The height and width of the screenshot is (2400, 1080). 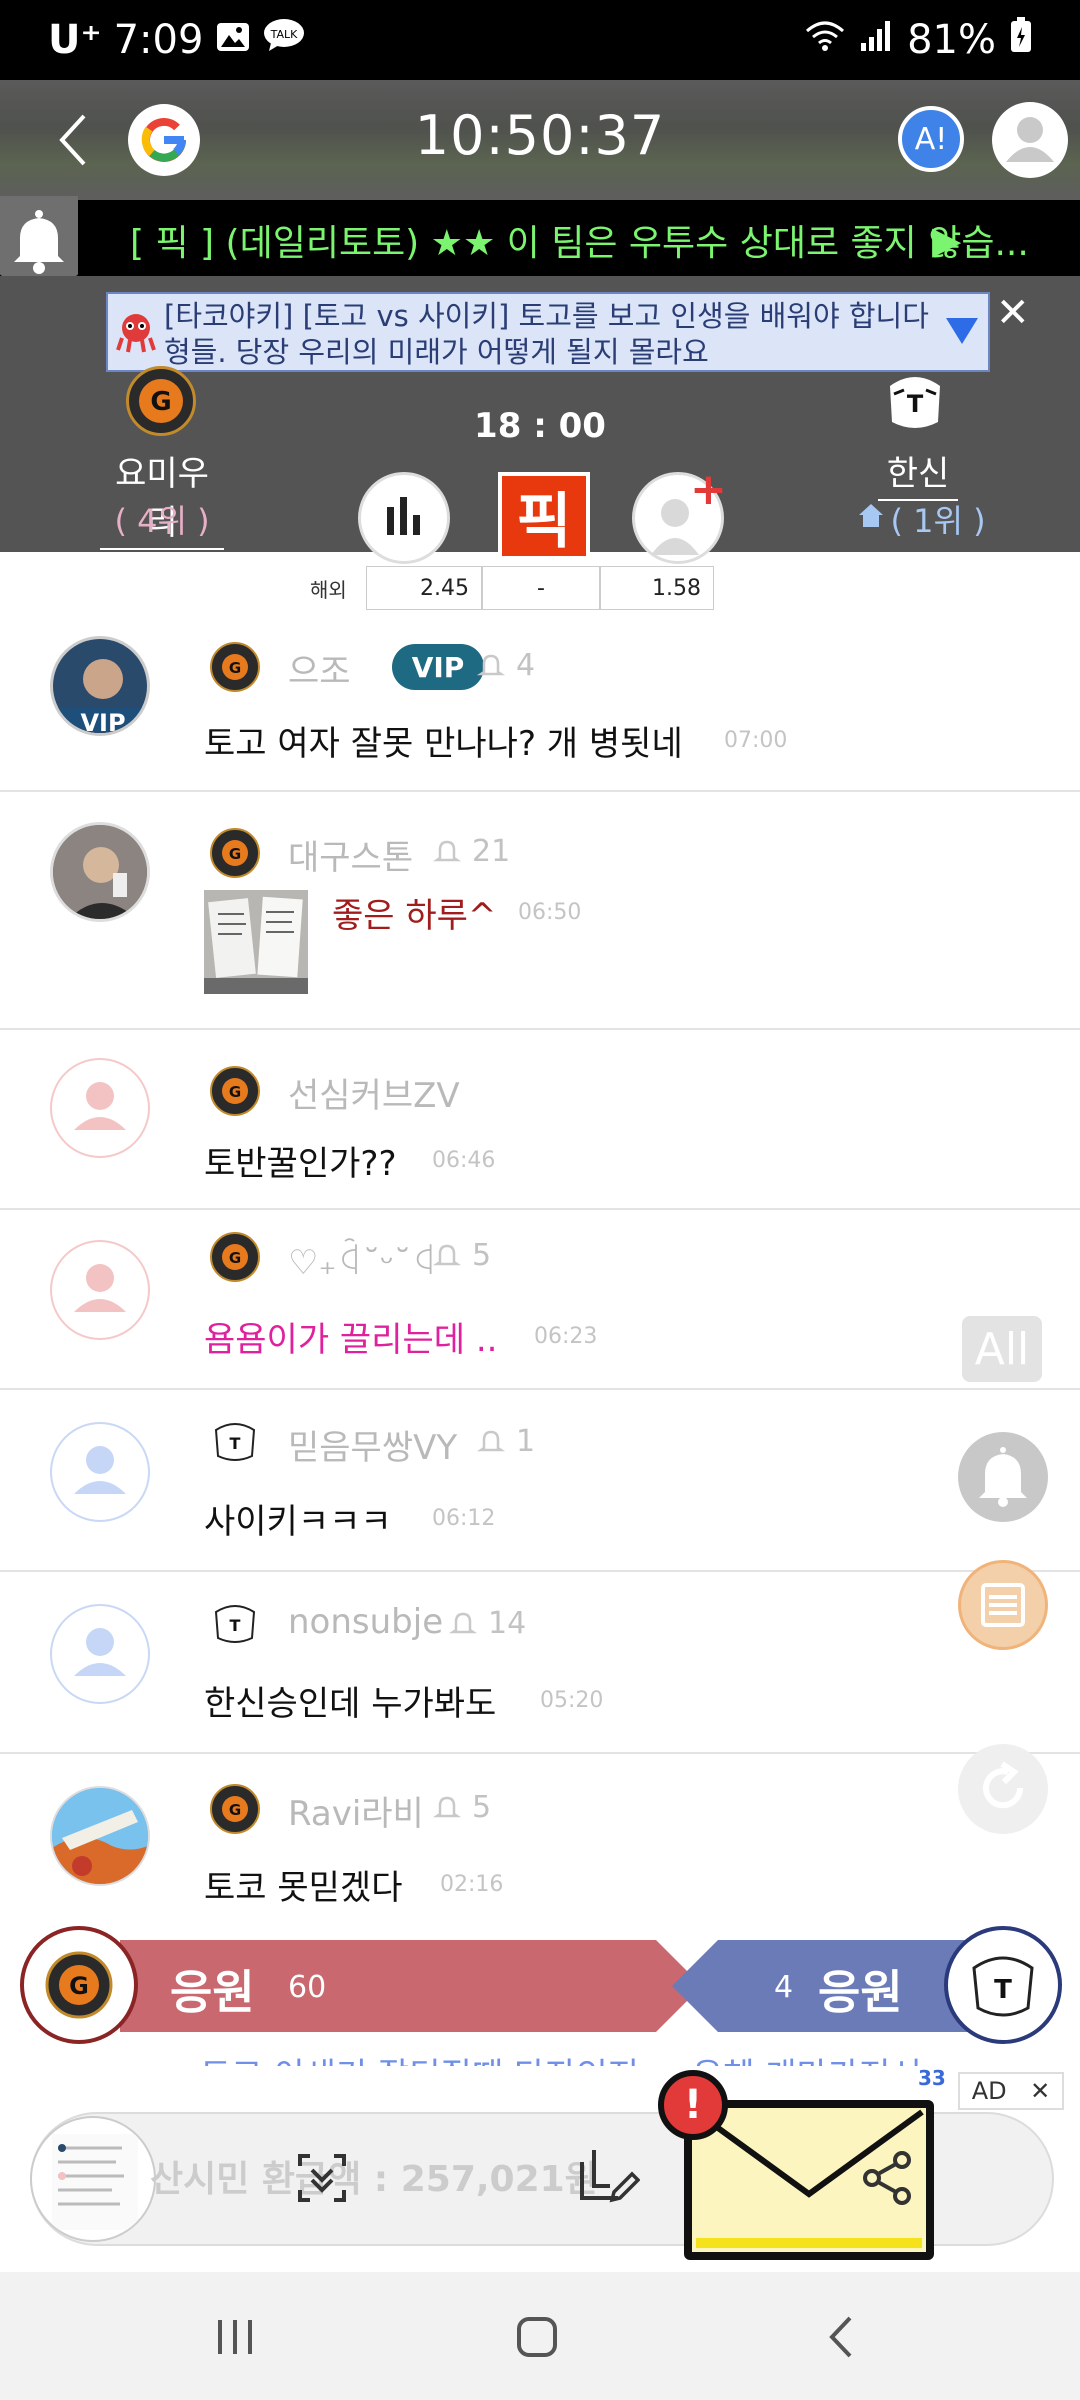 What do you see at coordinates (526, 665) in the screenshot?
I see `like-count: 4` at bounding box center [526, 665].